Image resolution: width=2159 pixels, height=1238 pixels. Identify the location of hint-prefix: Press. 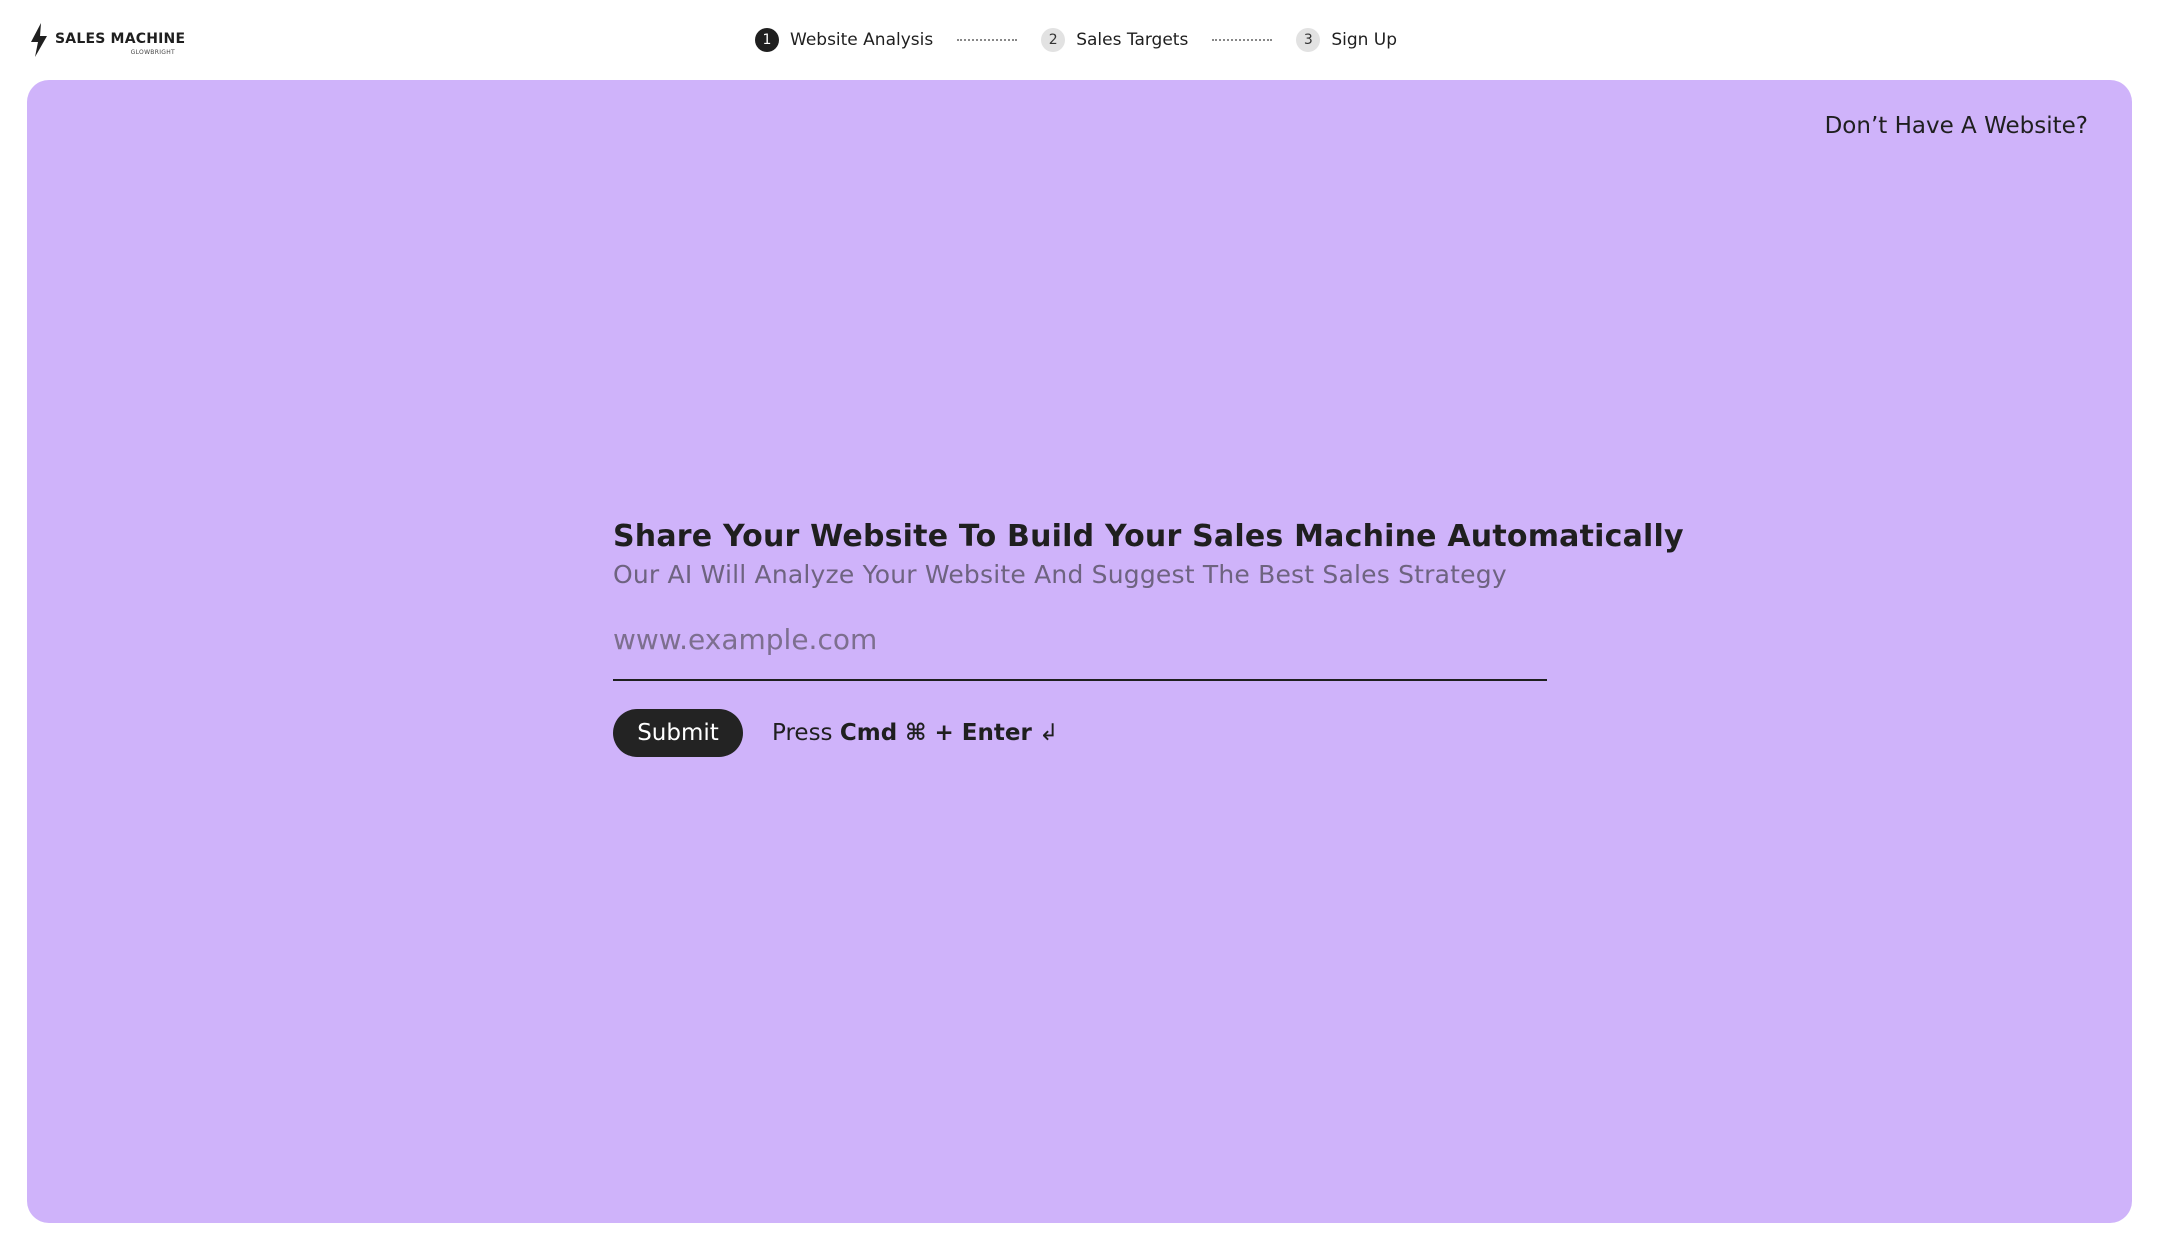
(806, 733).